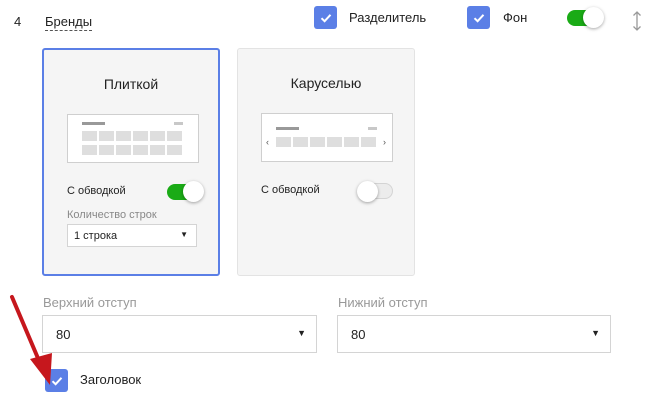  Describe the element at coordinates (358, 334) in the screenshot. I see `bottom-padding-value: 80` at that location.